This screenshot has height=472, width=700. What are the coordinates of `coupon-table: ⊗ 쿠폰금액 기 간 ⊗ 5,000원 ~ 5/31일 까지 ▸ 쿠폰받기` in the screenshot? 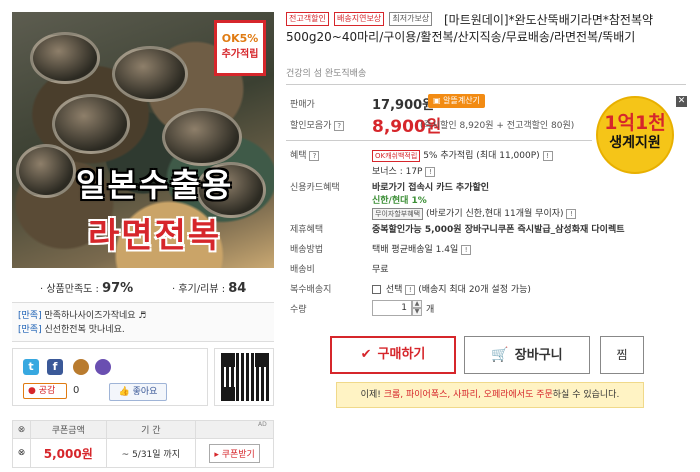 It's located at (143, 443).